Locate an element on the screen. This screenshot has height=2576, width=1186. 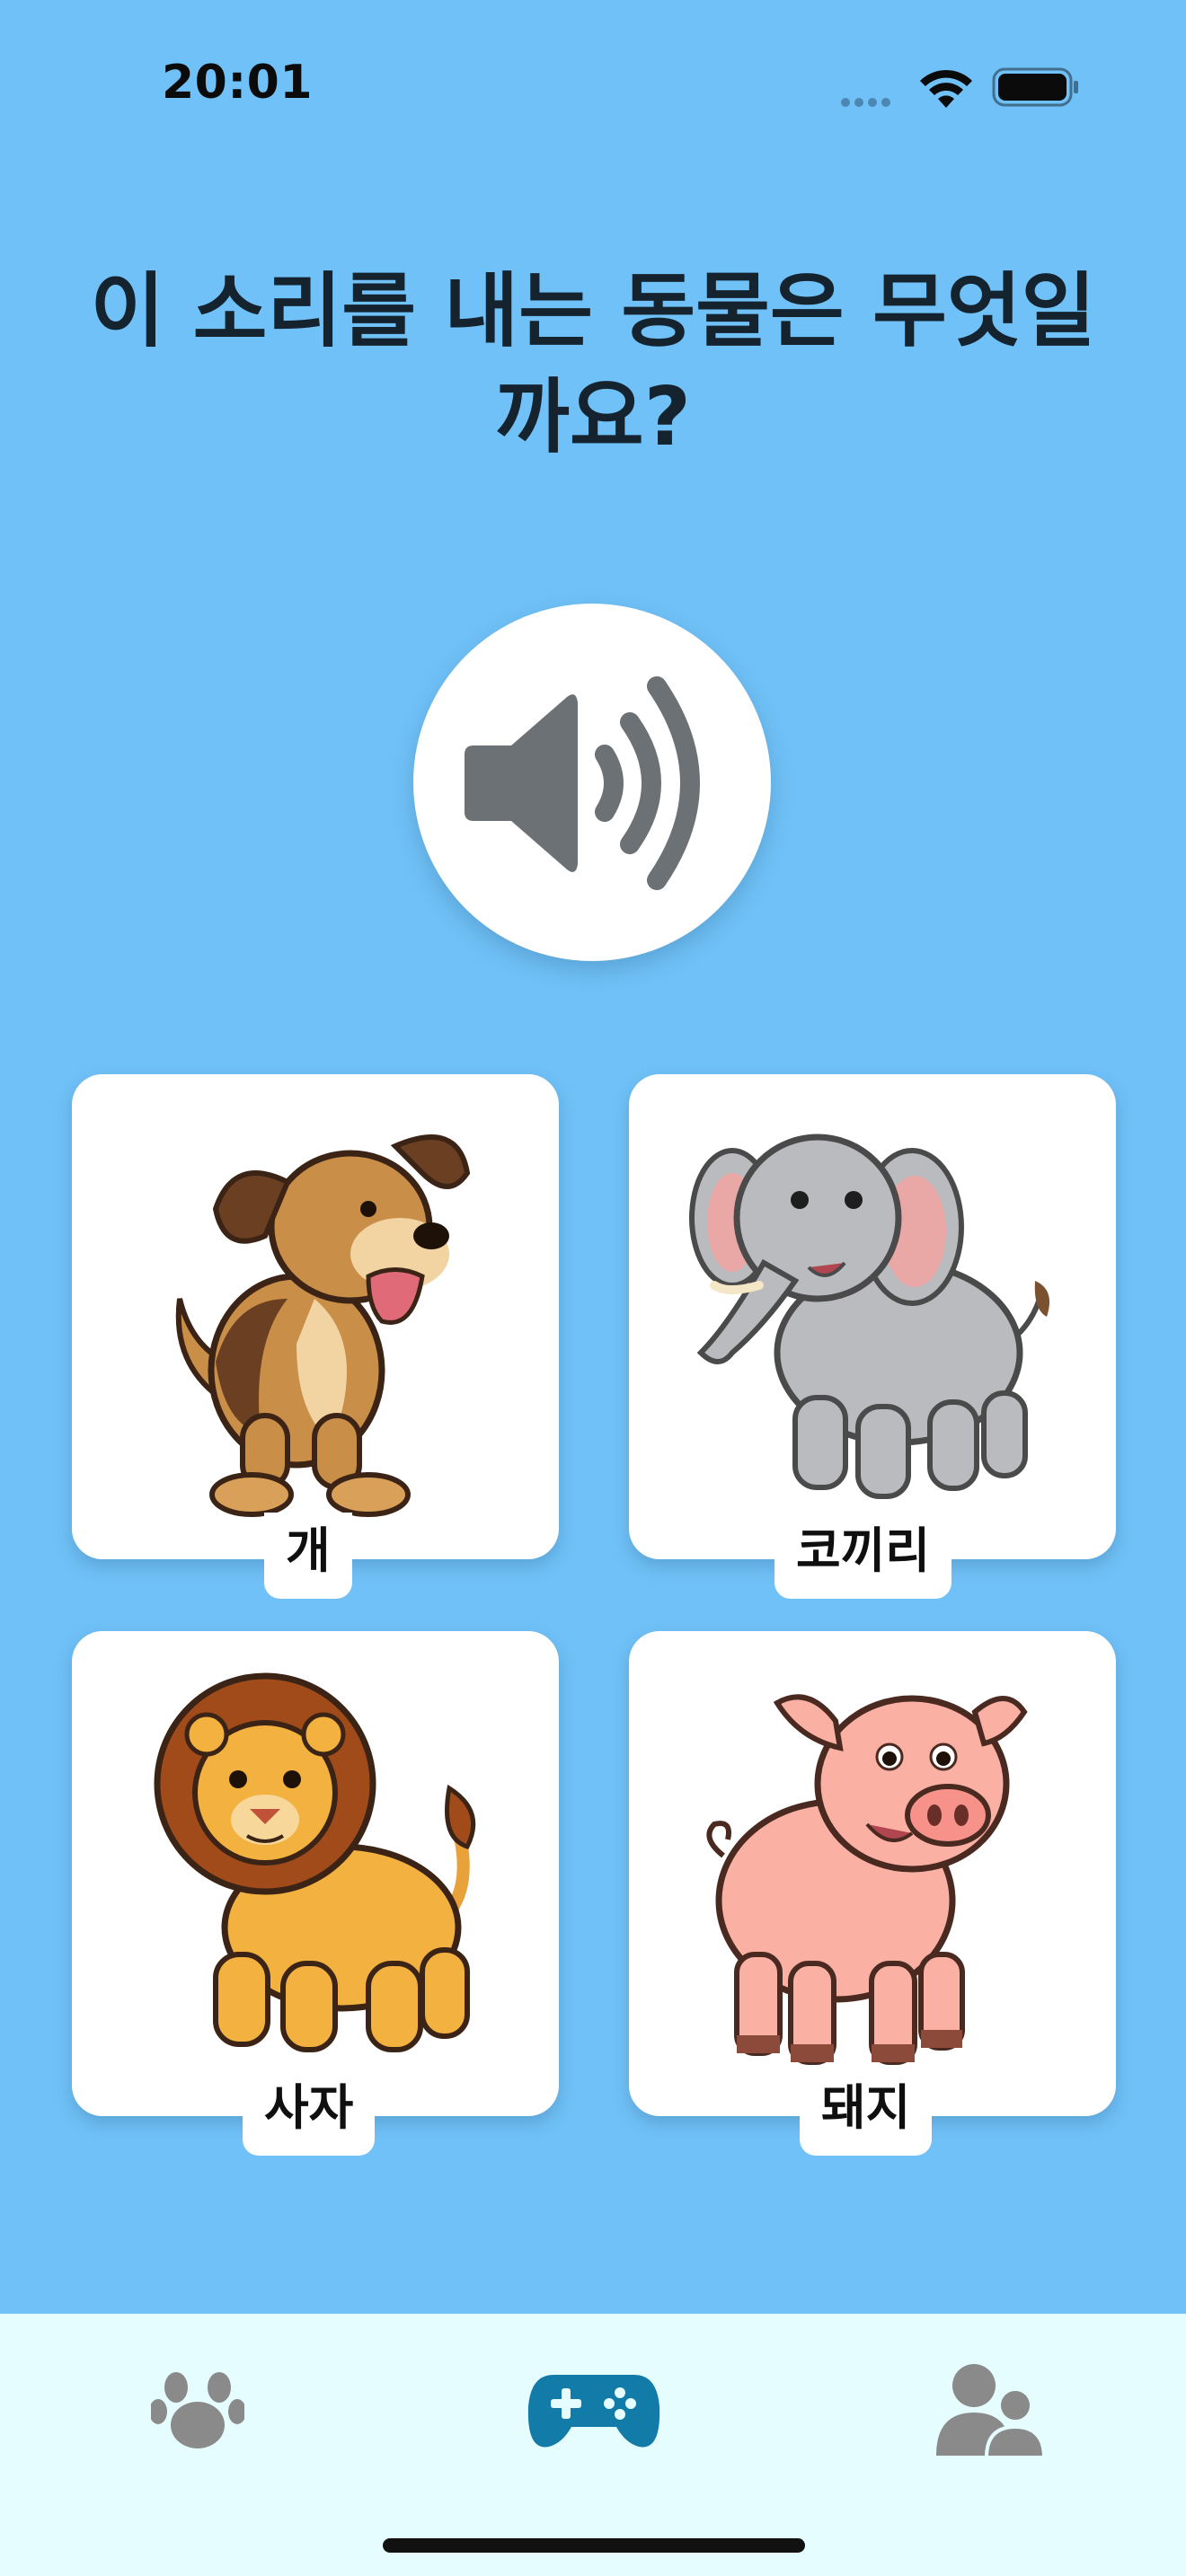
tab-game is located at coordinates (593, 2412).